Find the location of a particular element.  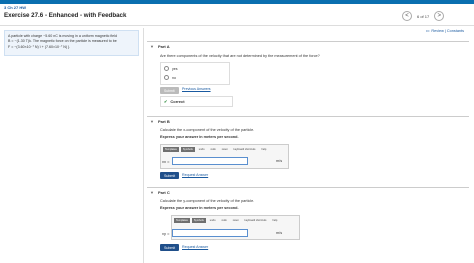

part-b-unit: m/s is located at coordinates (279, 161).